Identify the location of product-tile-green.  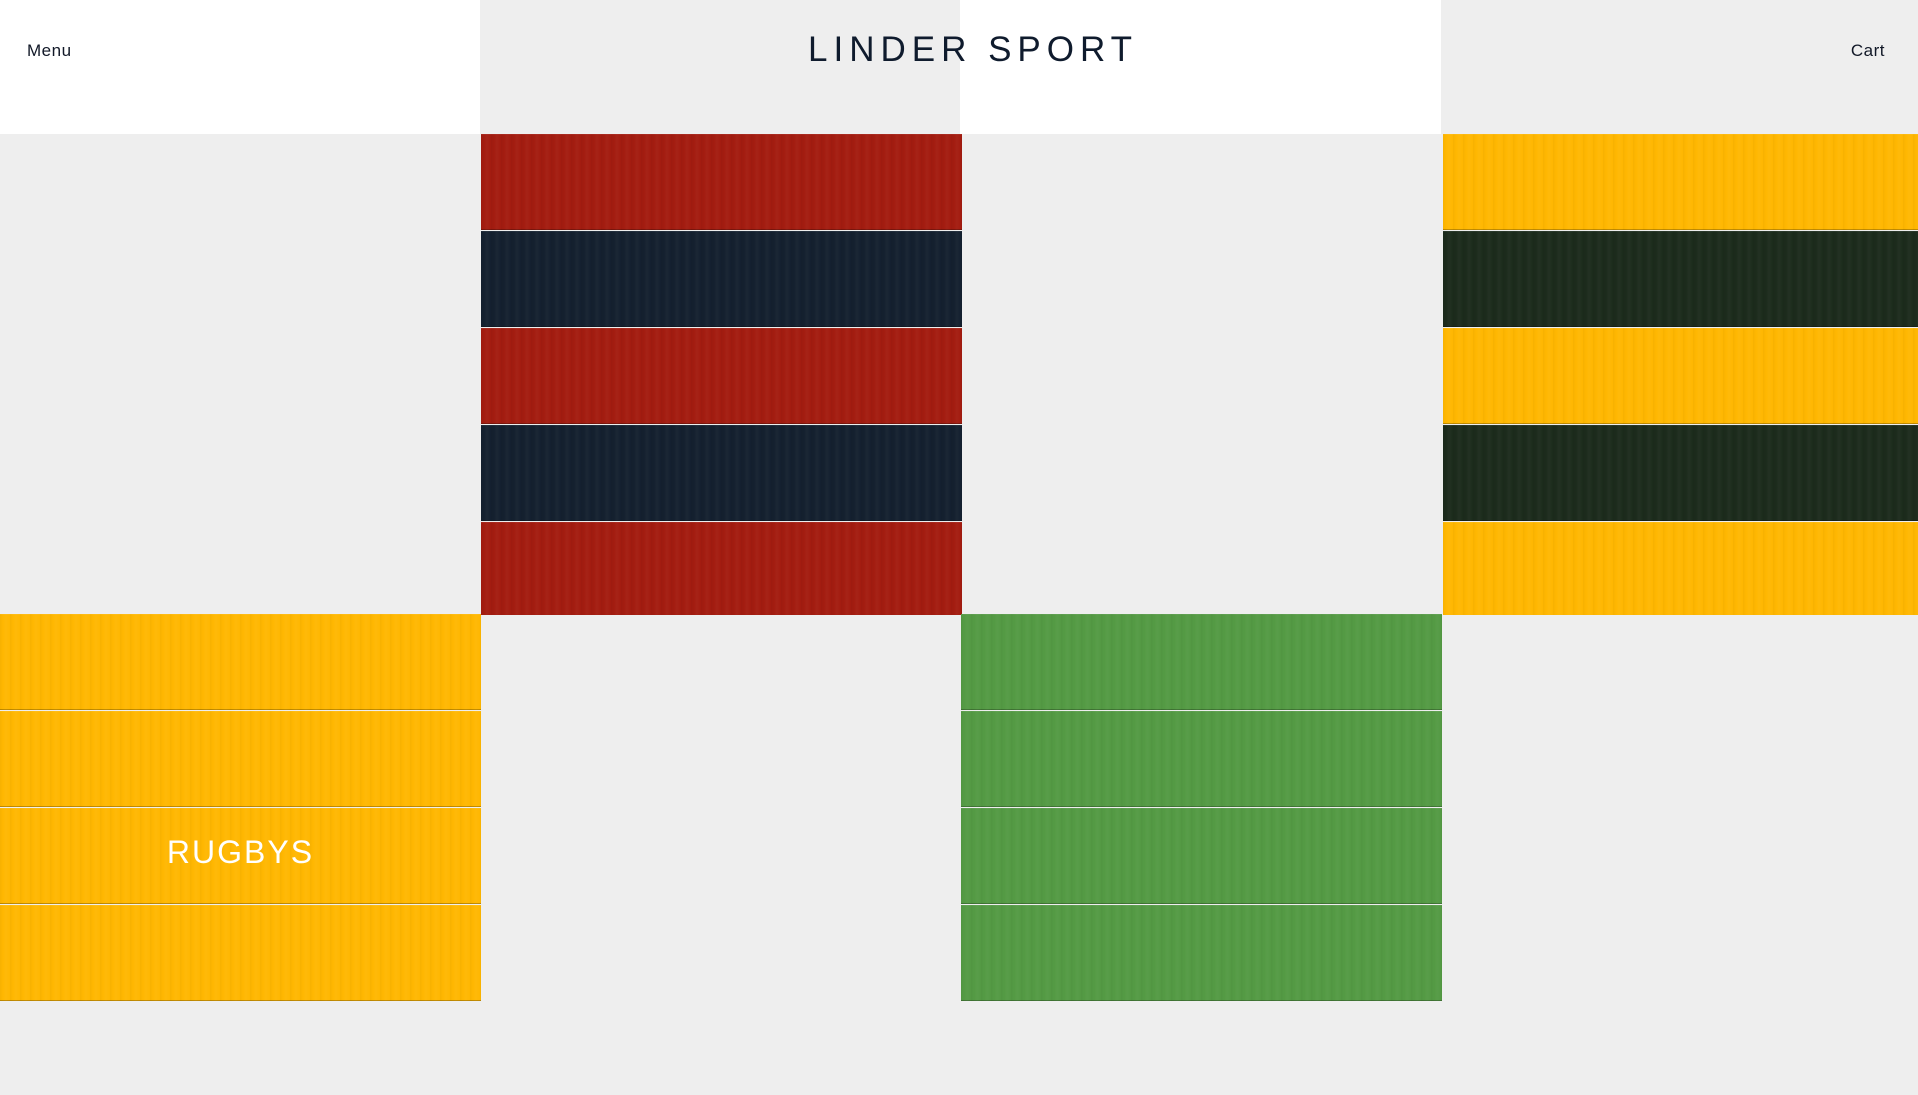
(1201, 854).